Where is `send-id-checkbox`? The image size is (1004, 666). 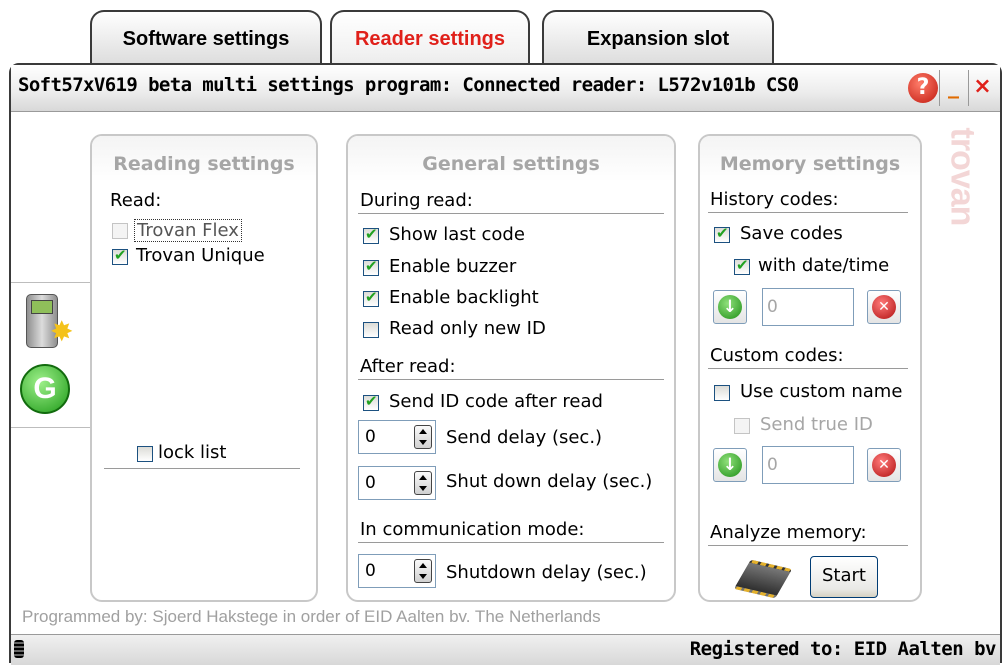
send-id-checkbox is located at coordinates (371, 401).